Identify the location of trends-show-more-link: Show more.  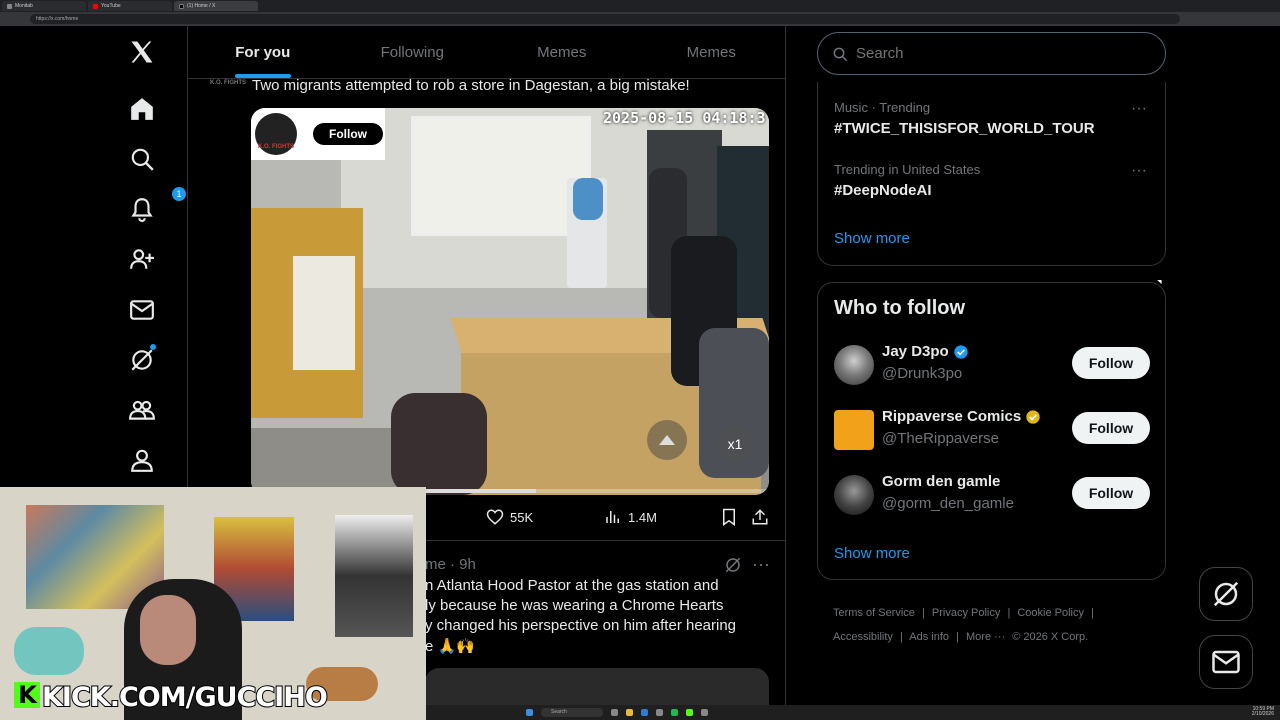
(872, 238).